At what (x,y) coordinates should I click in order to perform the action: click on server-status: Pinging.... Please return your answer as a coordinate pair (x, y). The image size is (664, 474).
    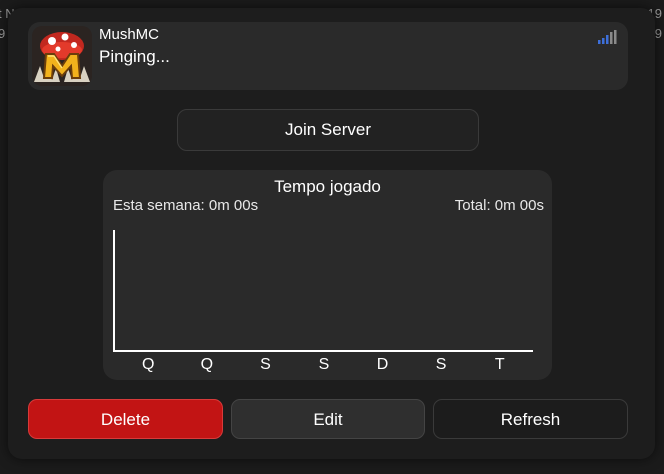
    Looking at the image, I should click on (134, 56).